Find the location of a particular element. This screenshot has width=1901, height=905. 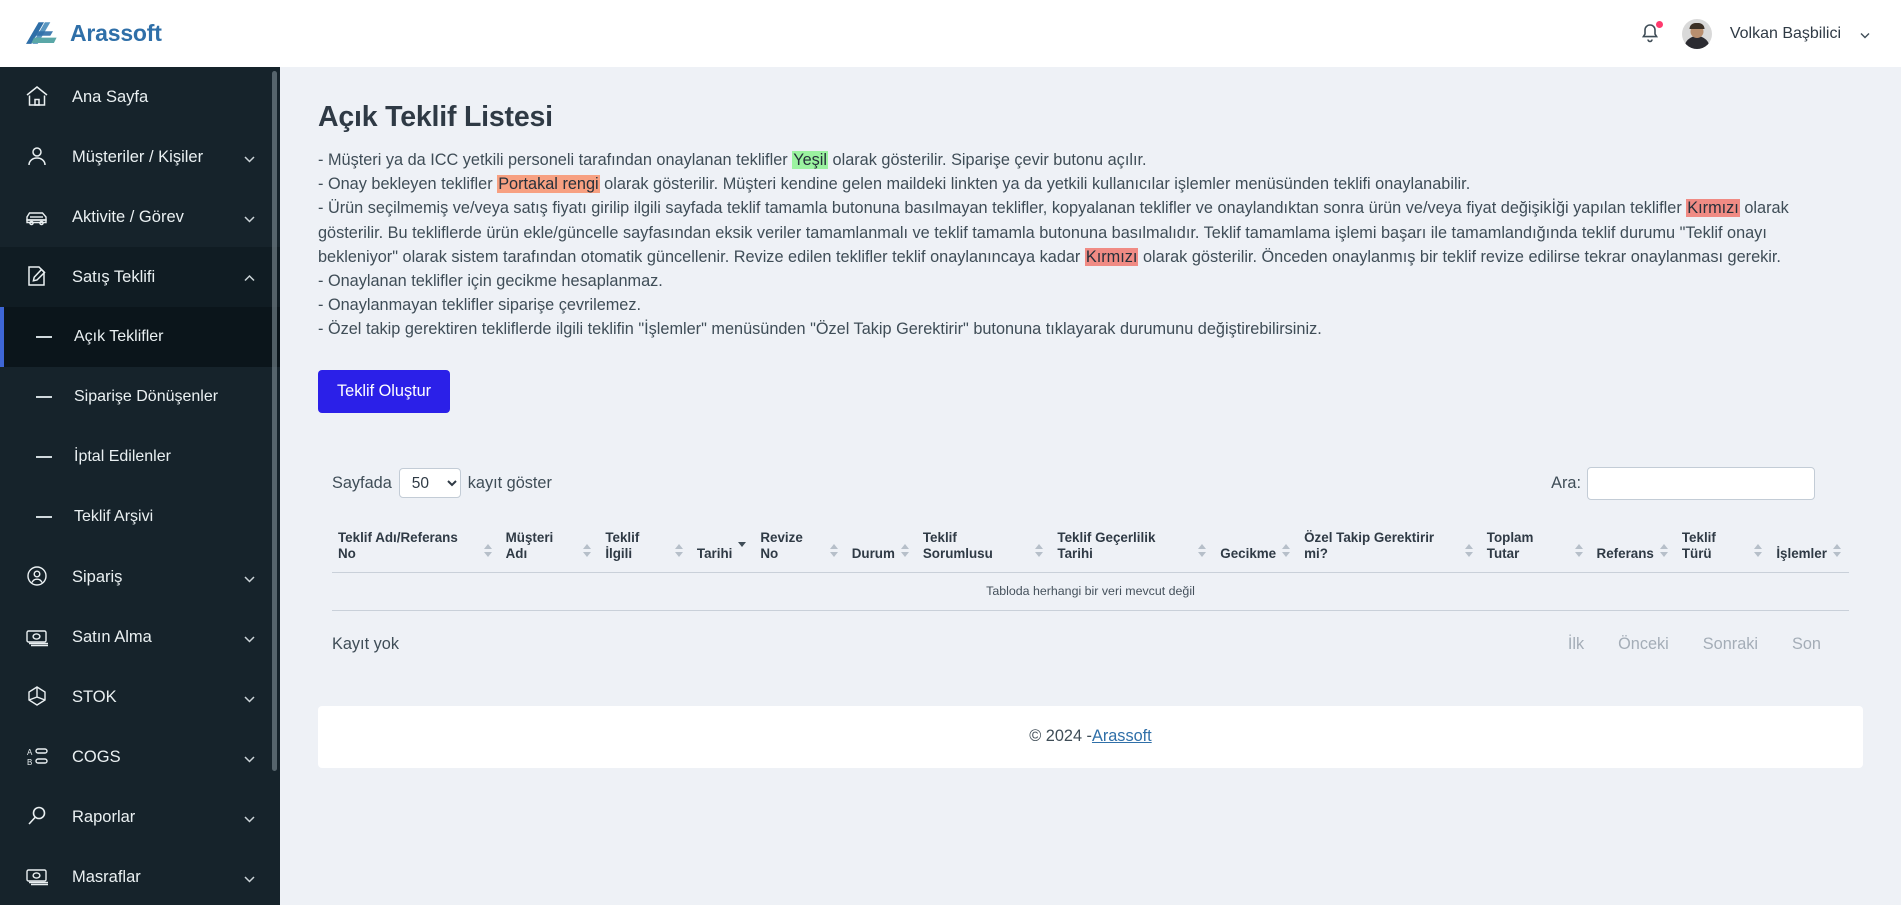

sidebar-item-label: Masraflar is located at coordinates (106, 876).